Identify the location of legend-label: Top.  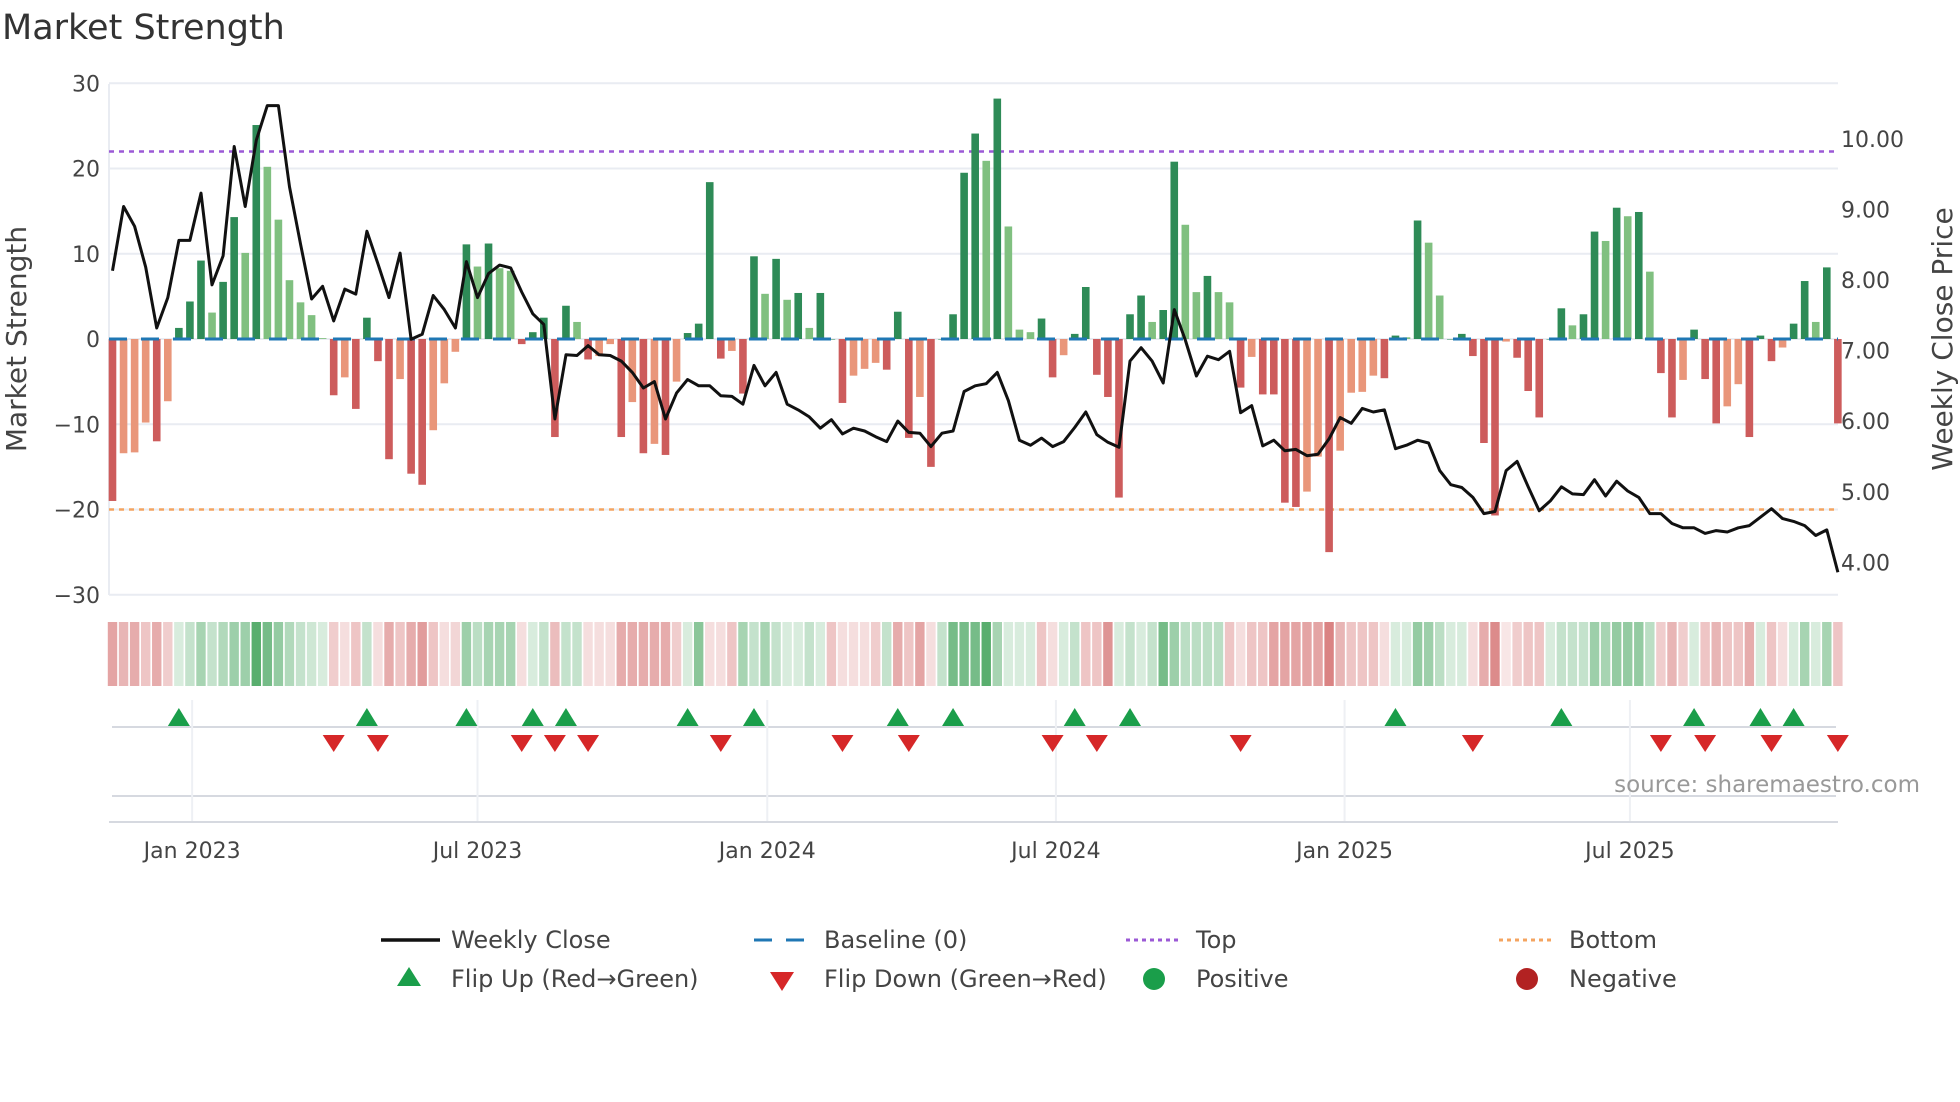
(1216, 940).